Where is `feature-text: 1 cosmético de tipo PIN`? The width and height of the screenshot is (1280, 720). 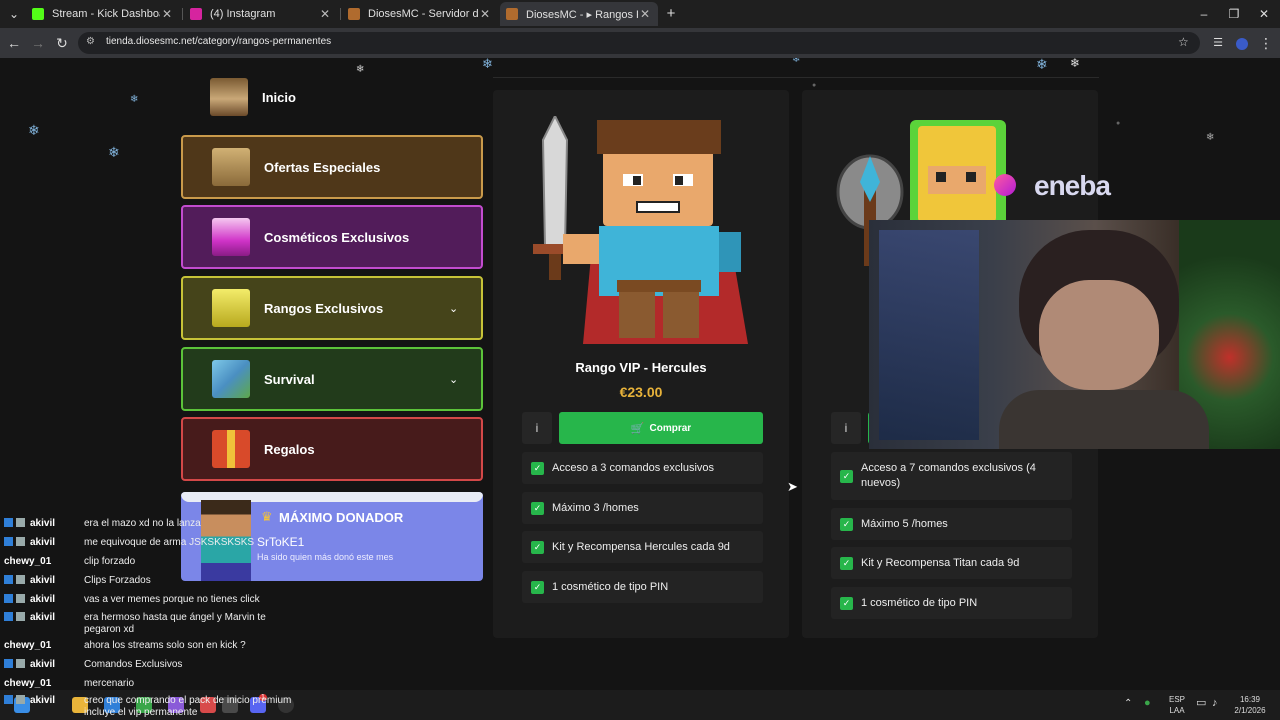
feature-text: 1 cosmético de tipo PIN is located at coordinates (610, 586).